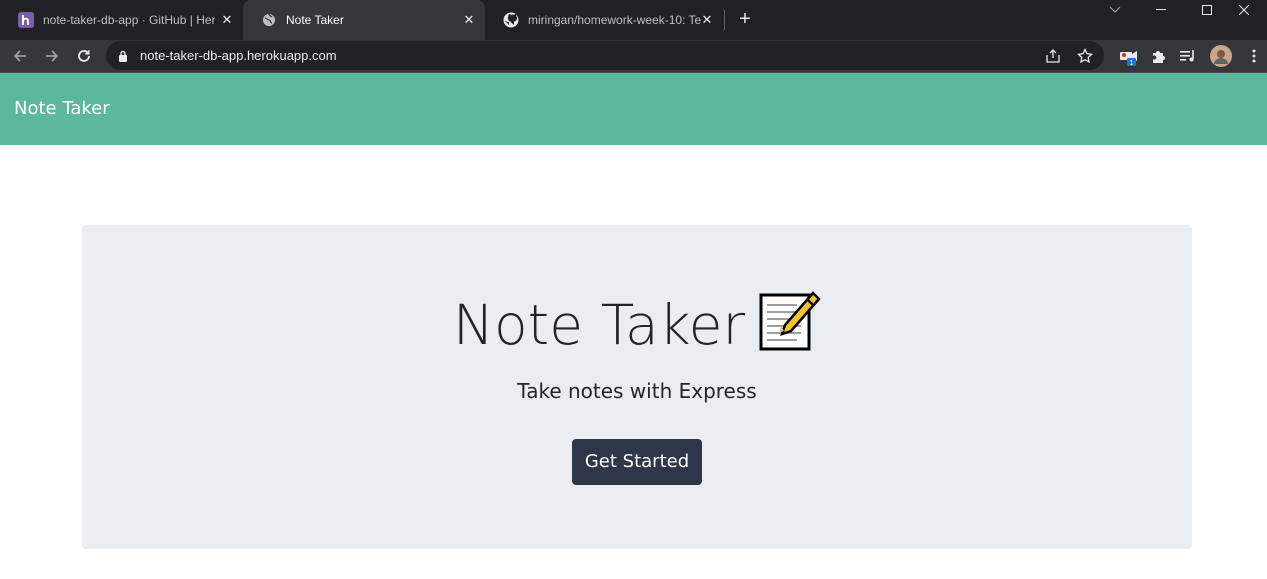 This screenshot has width=1267, height=579. Describe the element at coordinates (1115, 10) in the screenshot. I see `tab-search-icon` at that location.